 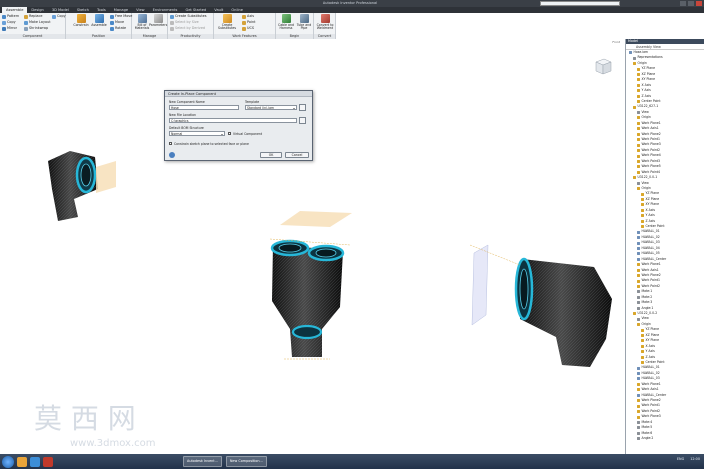 I want to click on y-fitting-center, so click(x=310, y=285).